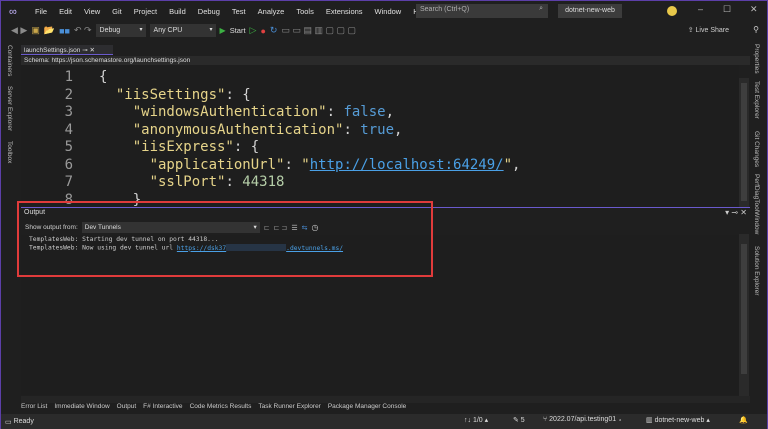  I want to click on platform-dropdown: Any CPU ▾, so click(182, 30).